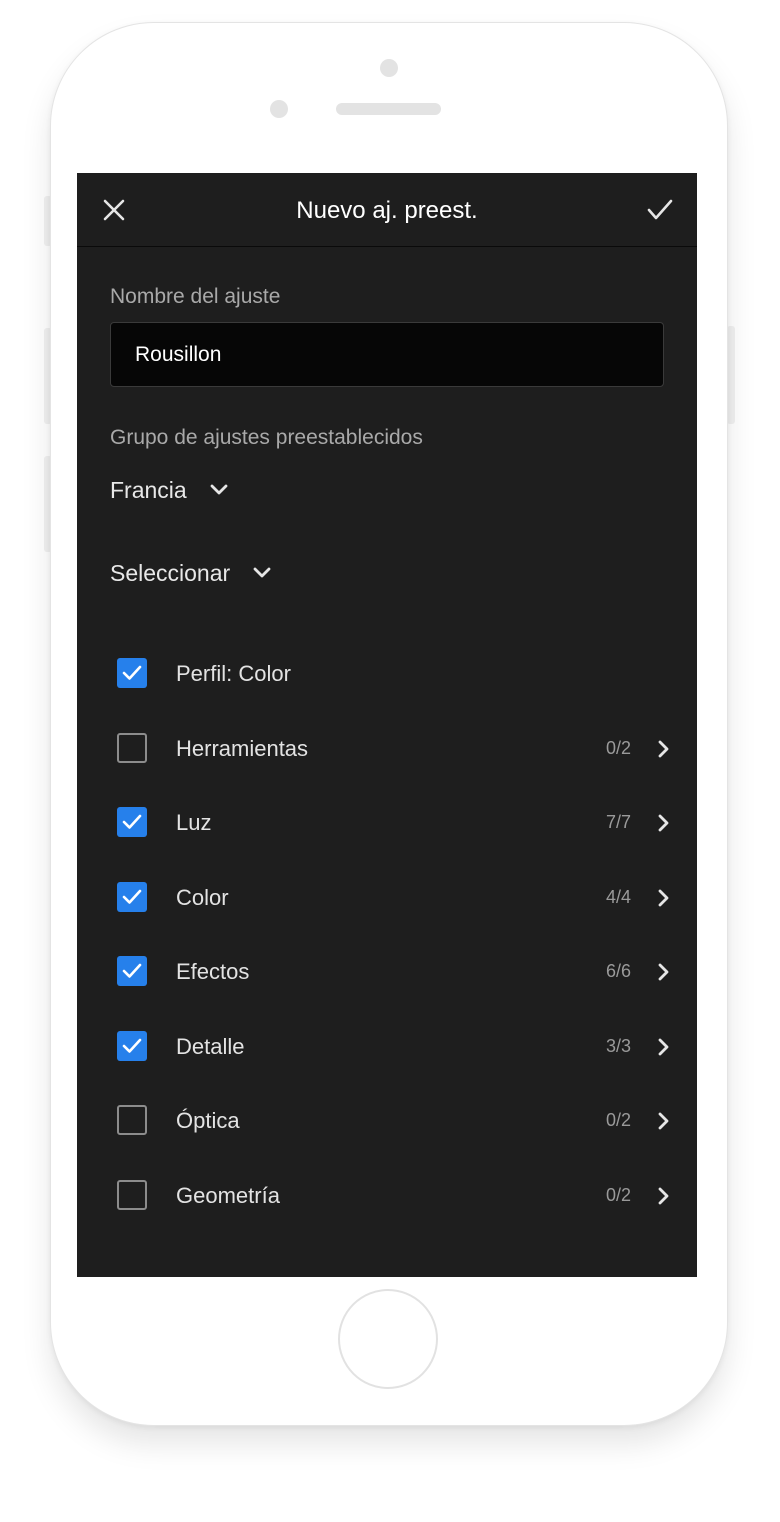  Describe the element at coordinates (387, 1046) in the screenshot. I see `setting-row: Detalle 3/3` at that location.